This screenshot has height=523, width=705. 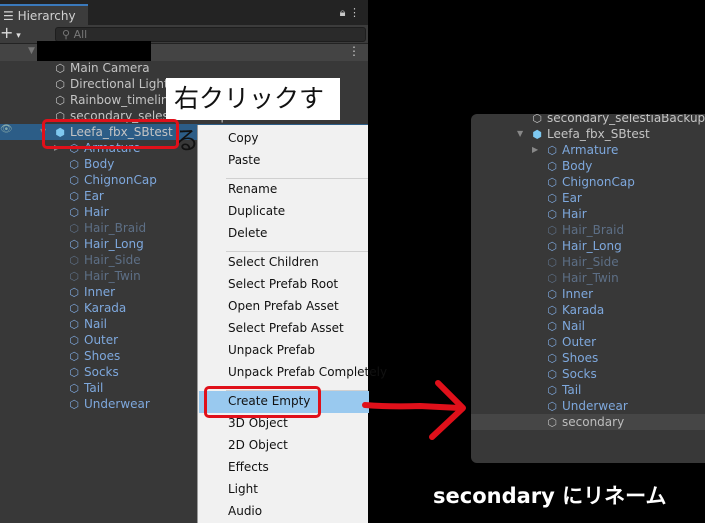 What do you see at coordinates (210, 34) in the screenshot?
I see `search-input: ⚲ All` at bounding box center [210, 34].